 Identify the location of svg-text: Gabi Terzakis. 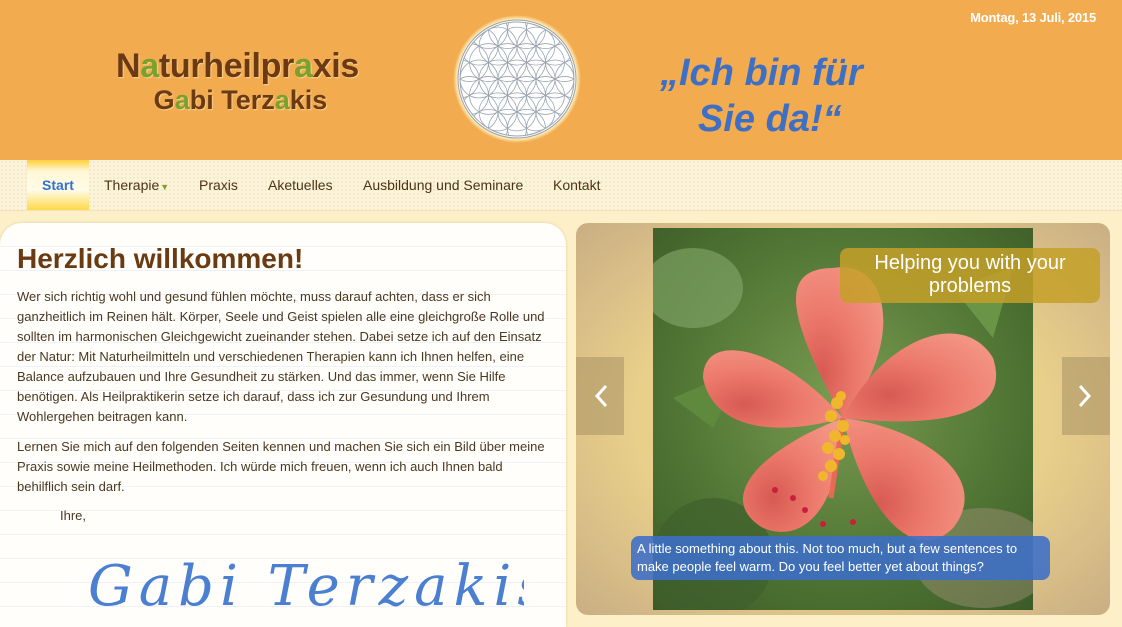
(306, 586).